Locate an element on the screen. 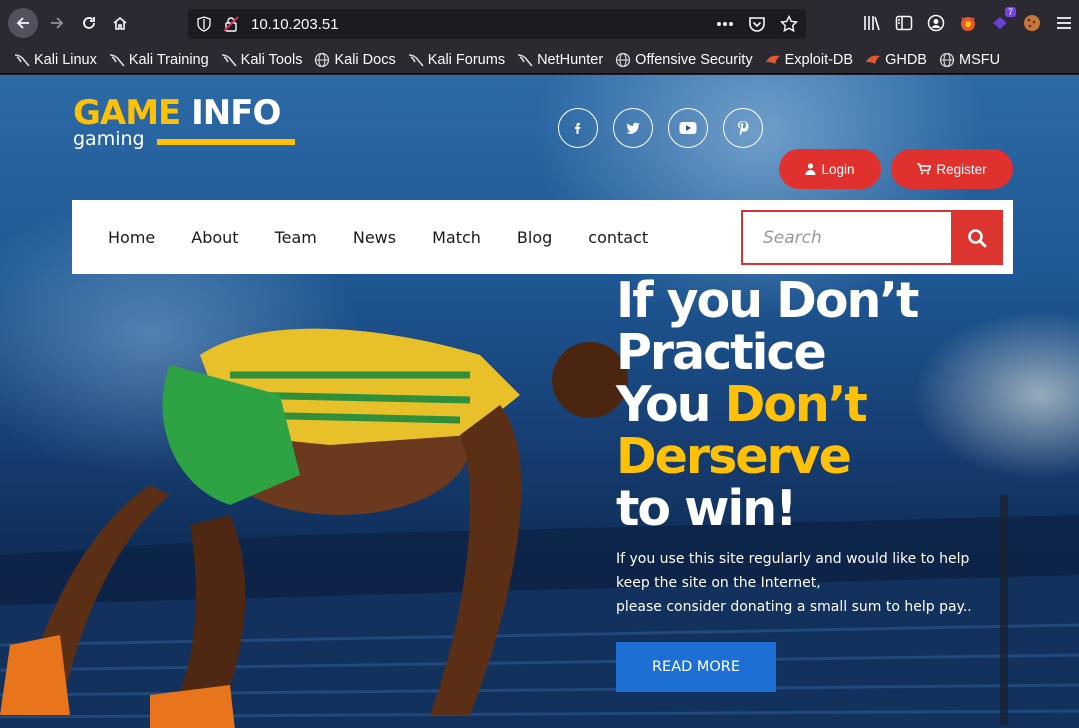 The width and height of the screenshot is (1079, 728). bookmark-label: Kali Forums is located at coordinates (466, 59).